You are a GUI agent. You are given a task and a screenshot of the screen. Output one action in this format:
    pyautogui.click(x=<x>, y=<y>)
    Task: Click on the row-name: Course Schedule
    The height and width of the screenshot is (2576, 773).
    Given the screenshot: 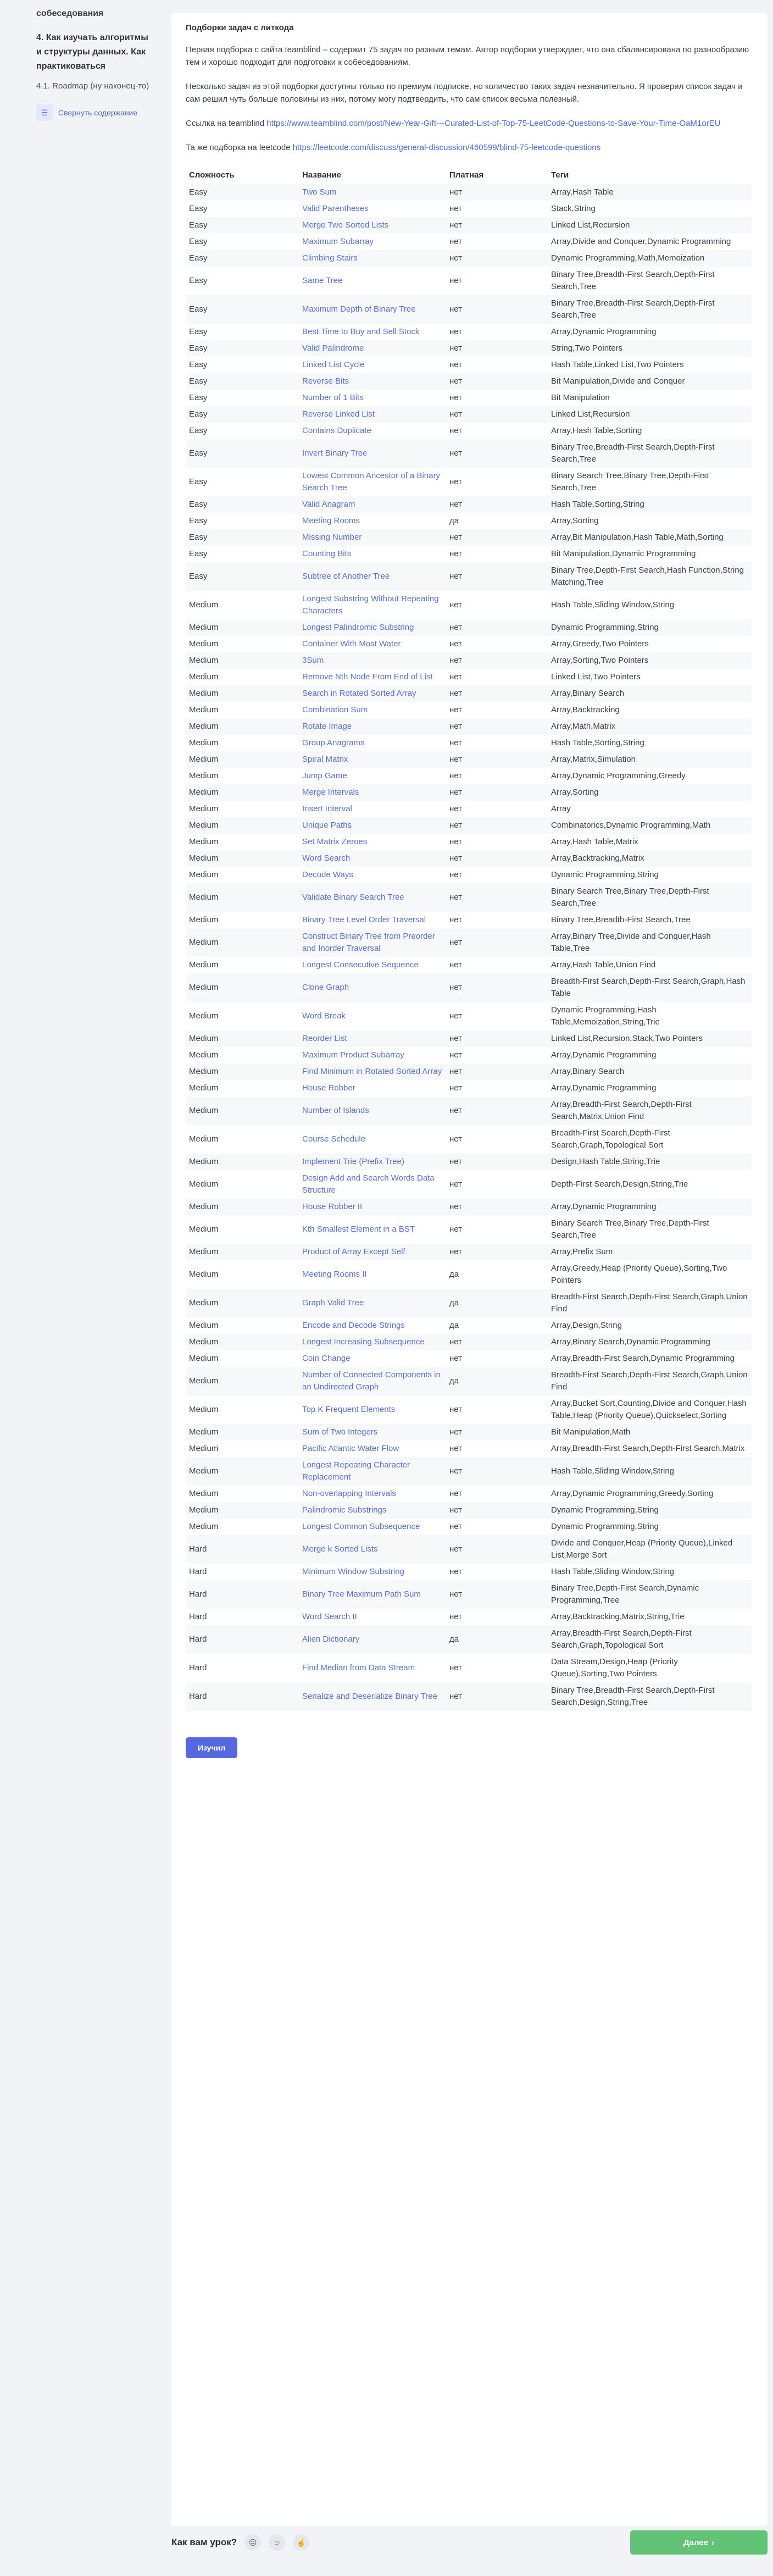 What is the action you would take?
    pyautogui.click(x=372, y=1139)
    